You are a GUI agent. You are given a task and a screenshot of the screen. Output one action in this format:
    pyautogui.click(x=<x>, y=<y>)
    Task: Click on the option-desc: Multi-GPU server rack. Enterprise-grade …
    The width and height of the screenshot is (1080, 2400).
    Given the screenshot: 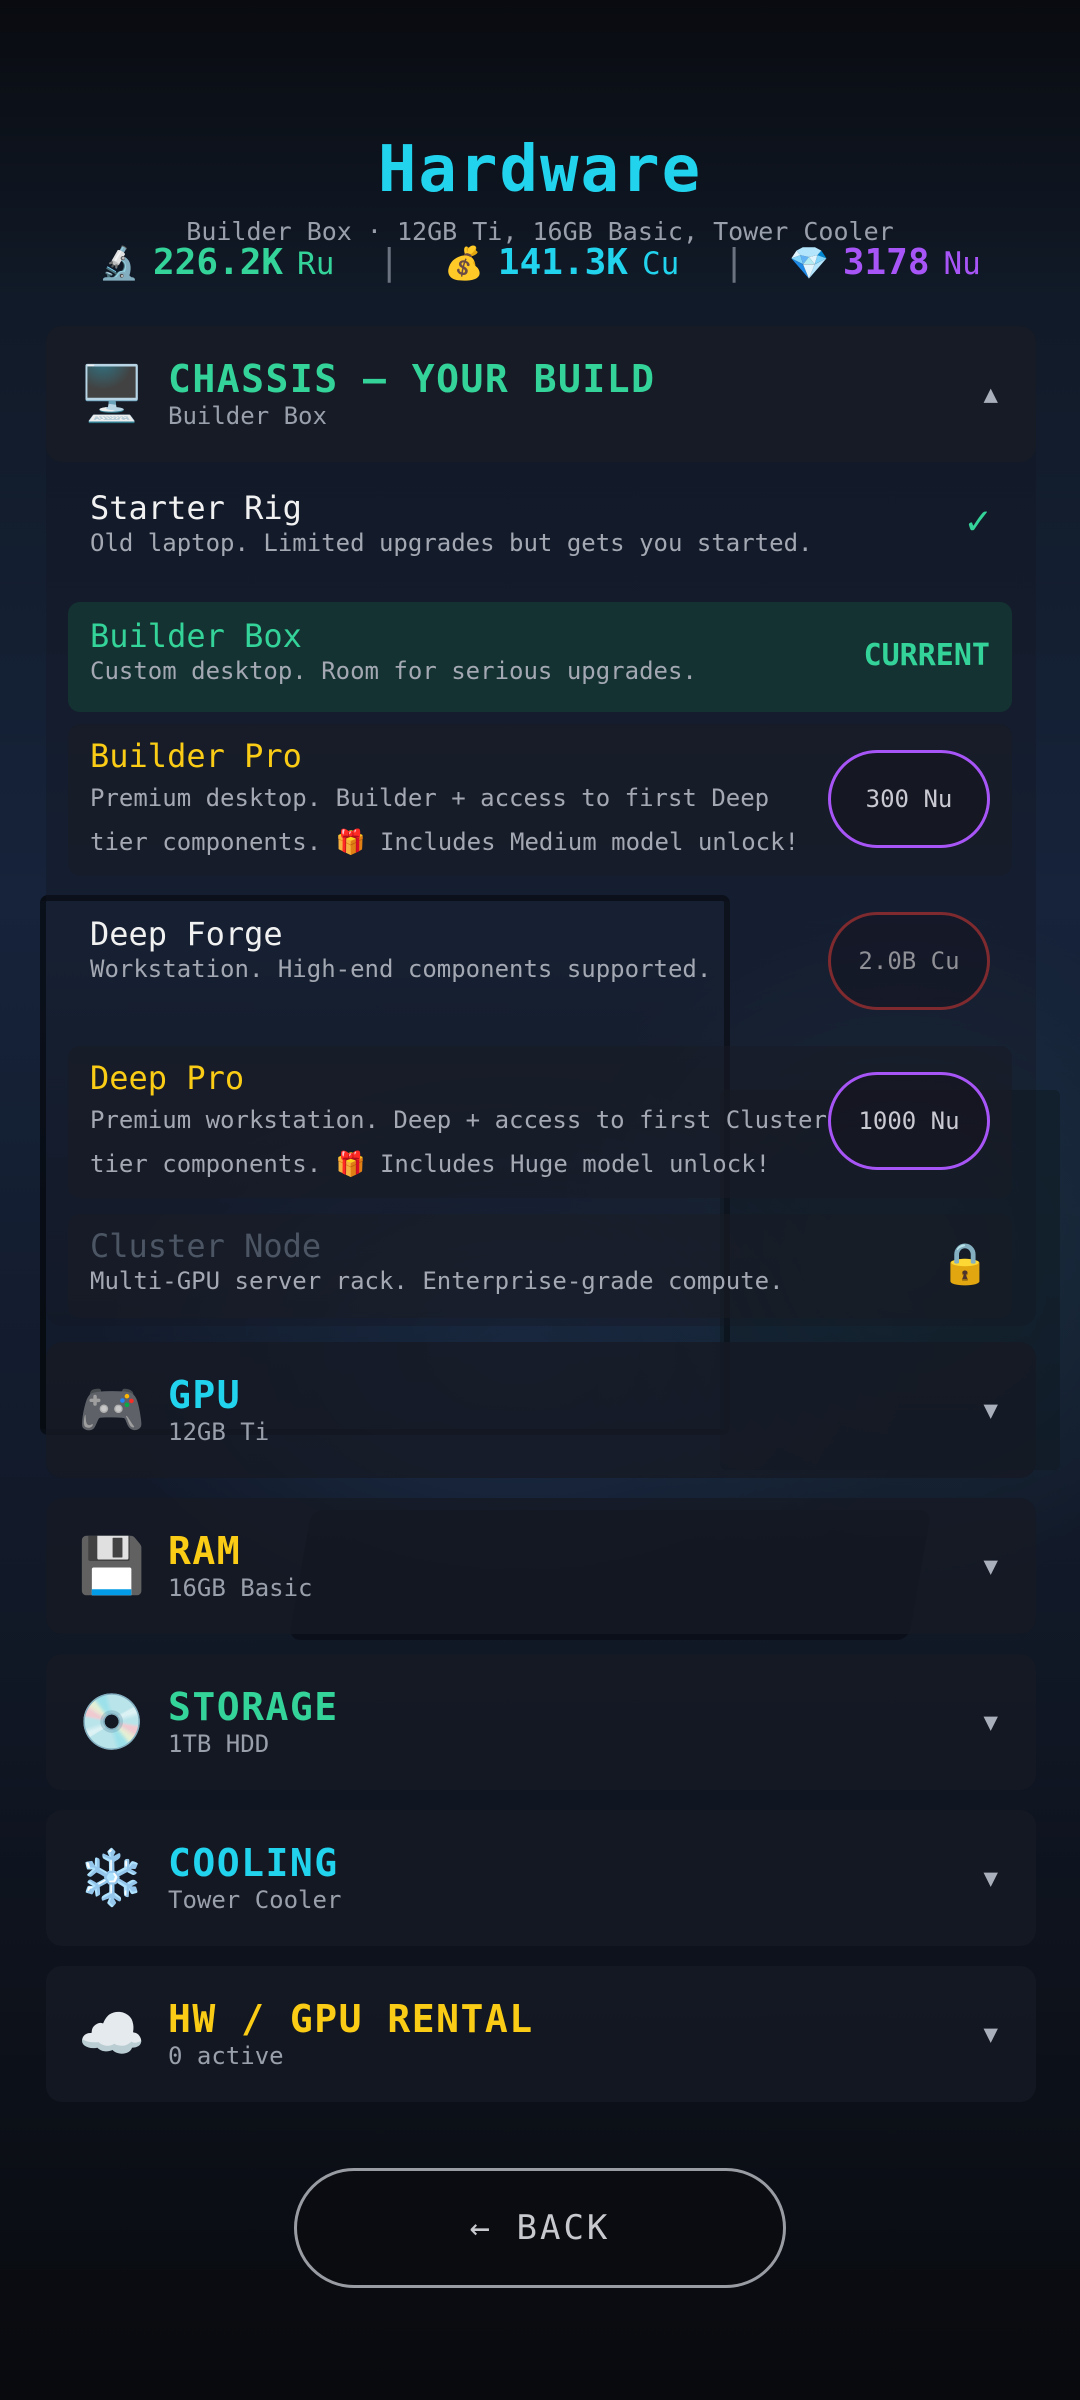 What is the action you would take?
    pyautogui.click(x=437, y=1281)
    